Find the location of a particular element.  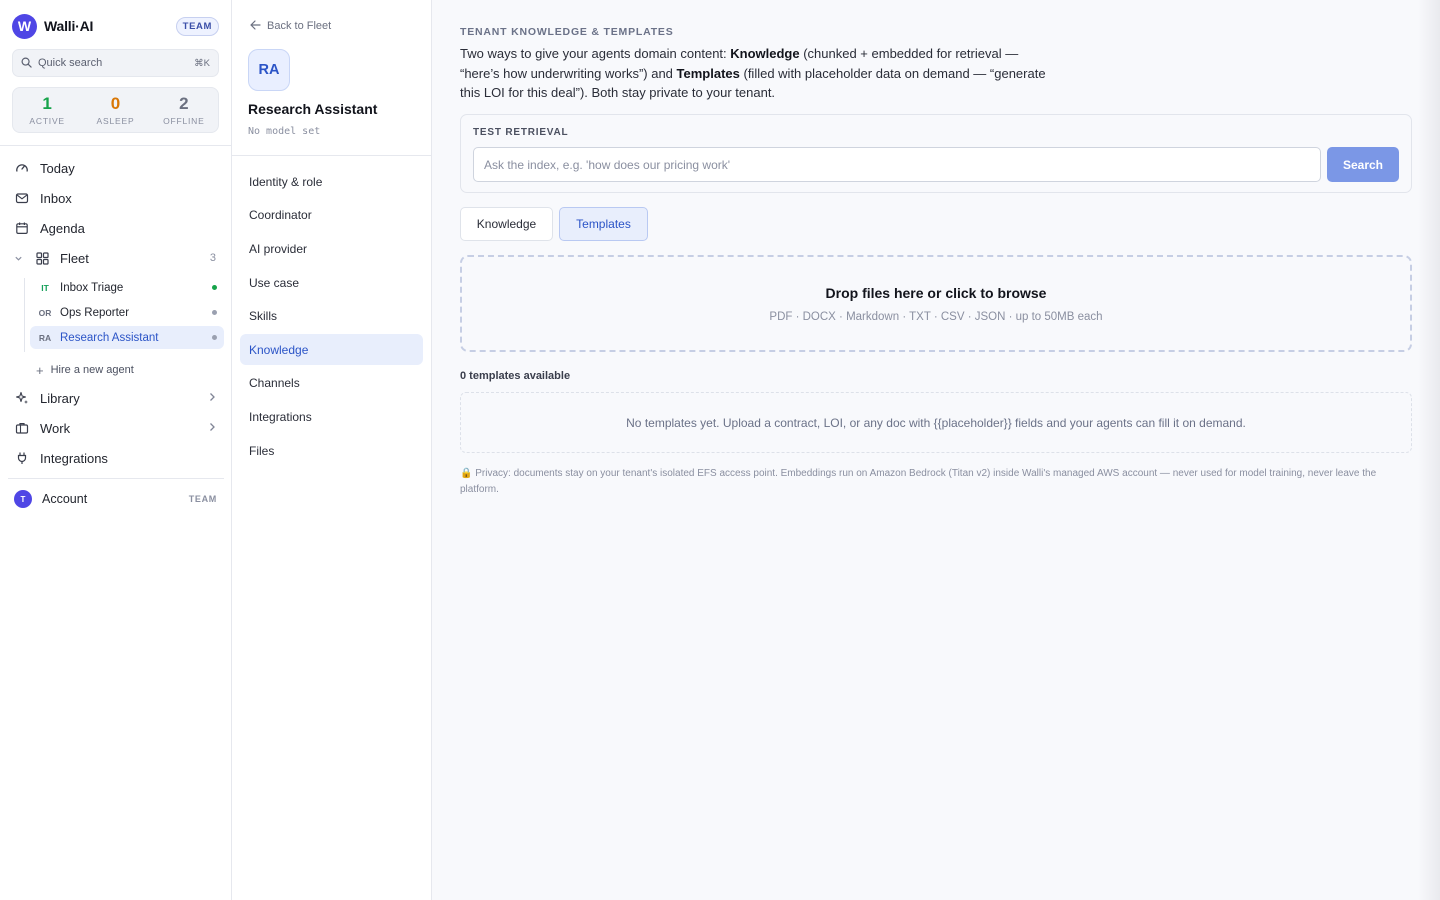

settings-item-coordinator: Coordinator is located at coordinates (331, 214).